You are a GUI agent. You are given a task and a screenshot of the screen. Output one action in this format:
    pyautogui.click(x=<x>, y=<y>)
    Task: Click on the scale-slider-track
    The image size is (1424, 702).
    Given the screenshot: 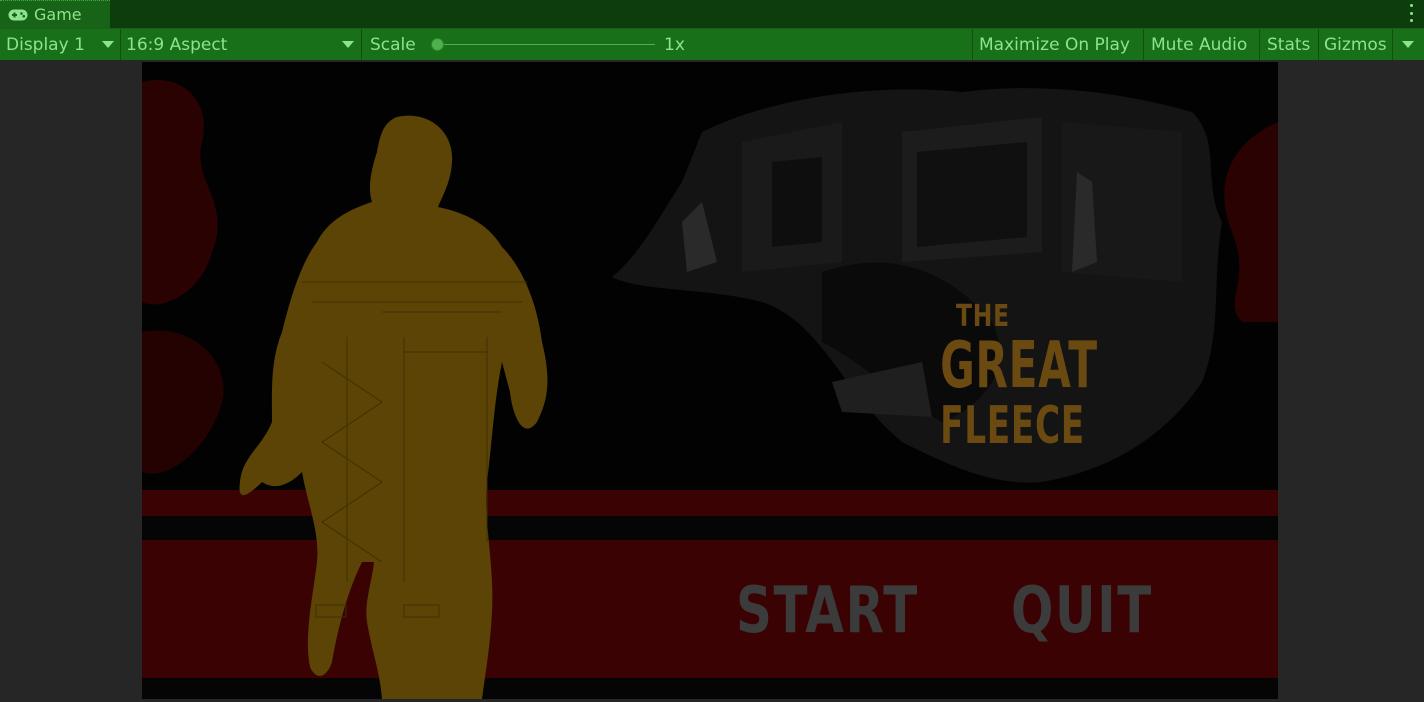 What is the action you would take?
    pyautogui.click(x=547, y=44)
    